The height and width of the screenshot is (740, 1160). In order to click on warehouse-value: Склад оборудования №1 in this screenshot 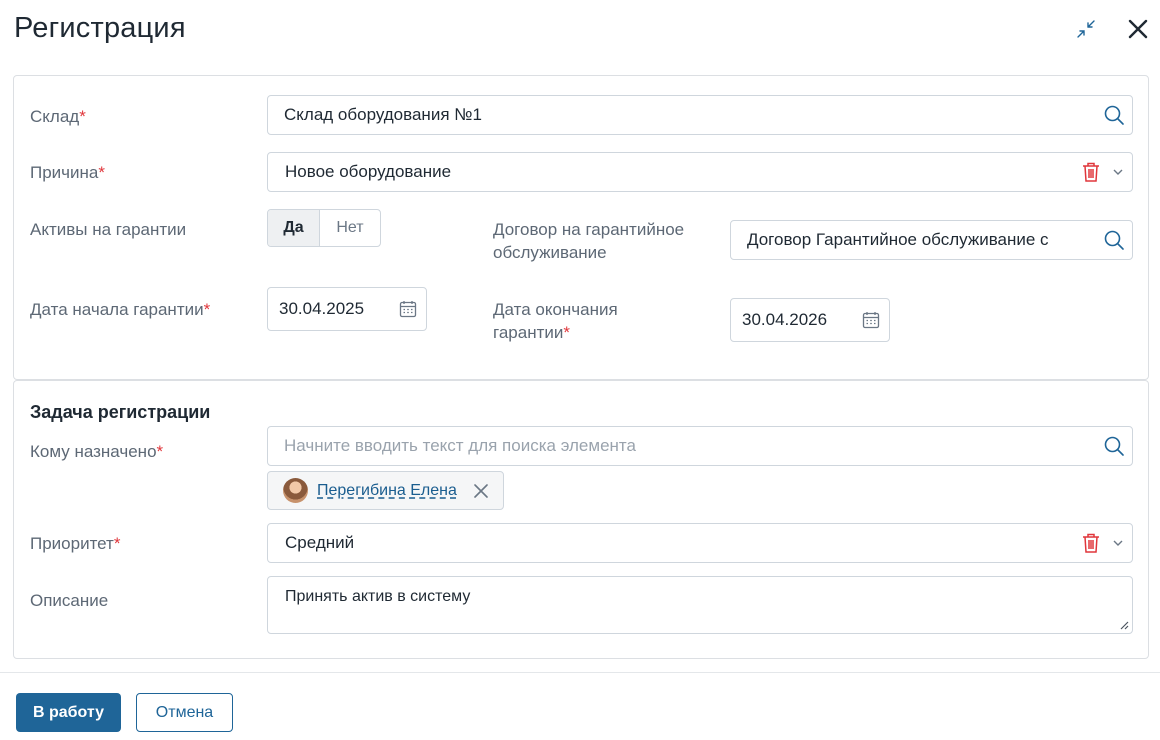, I will do `click(383, 114)`.